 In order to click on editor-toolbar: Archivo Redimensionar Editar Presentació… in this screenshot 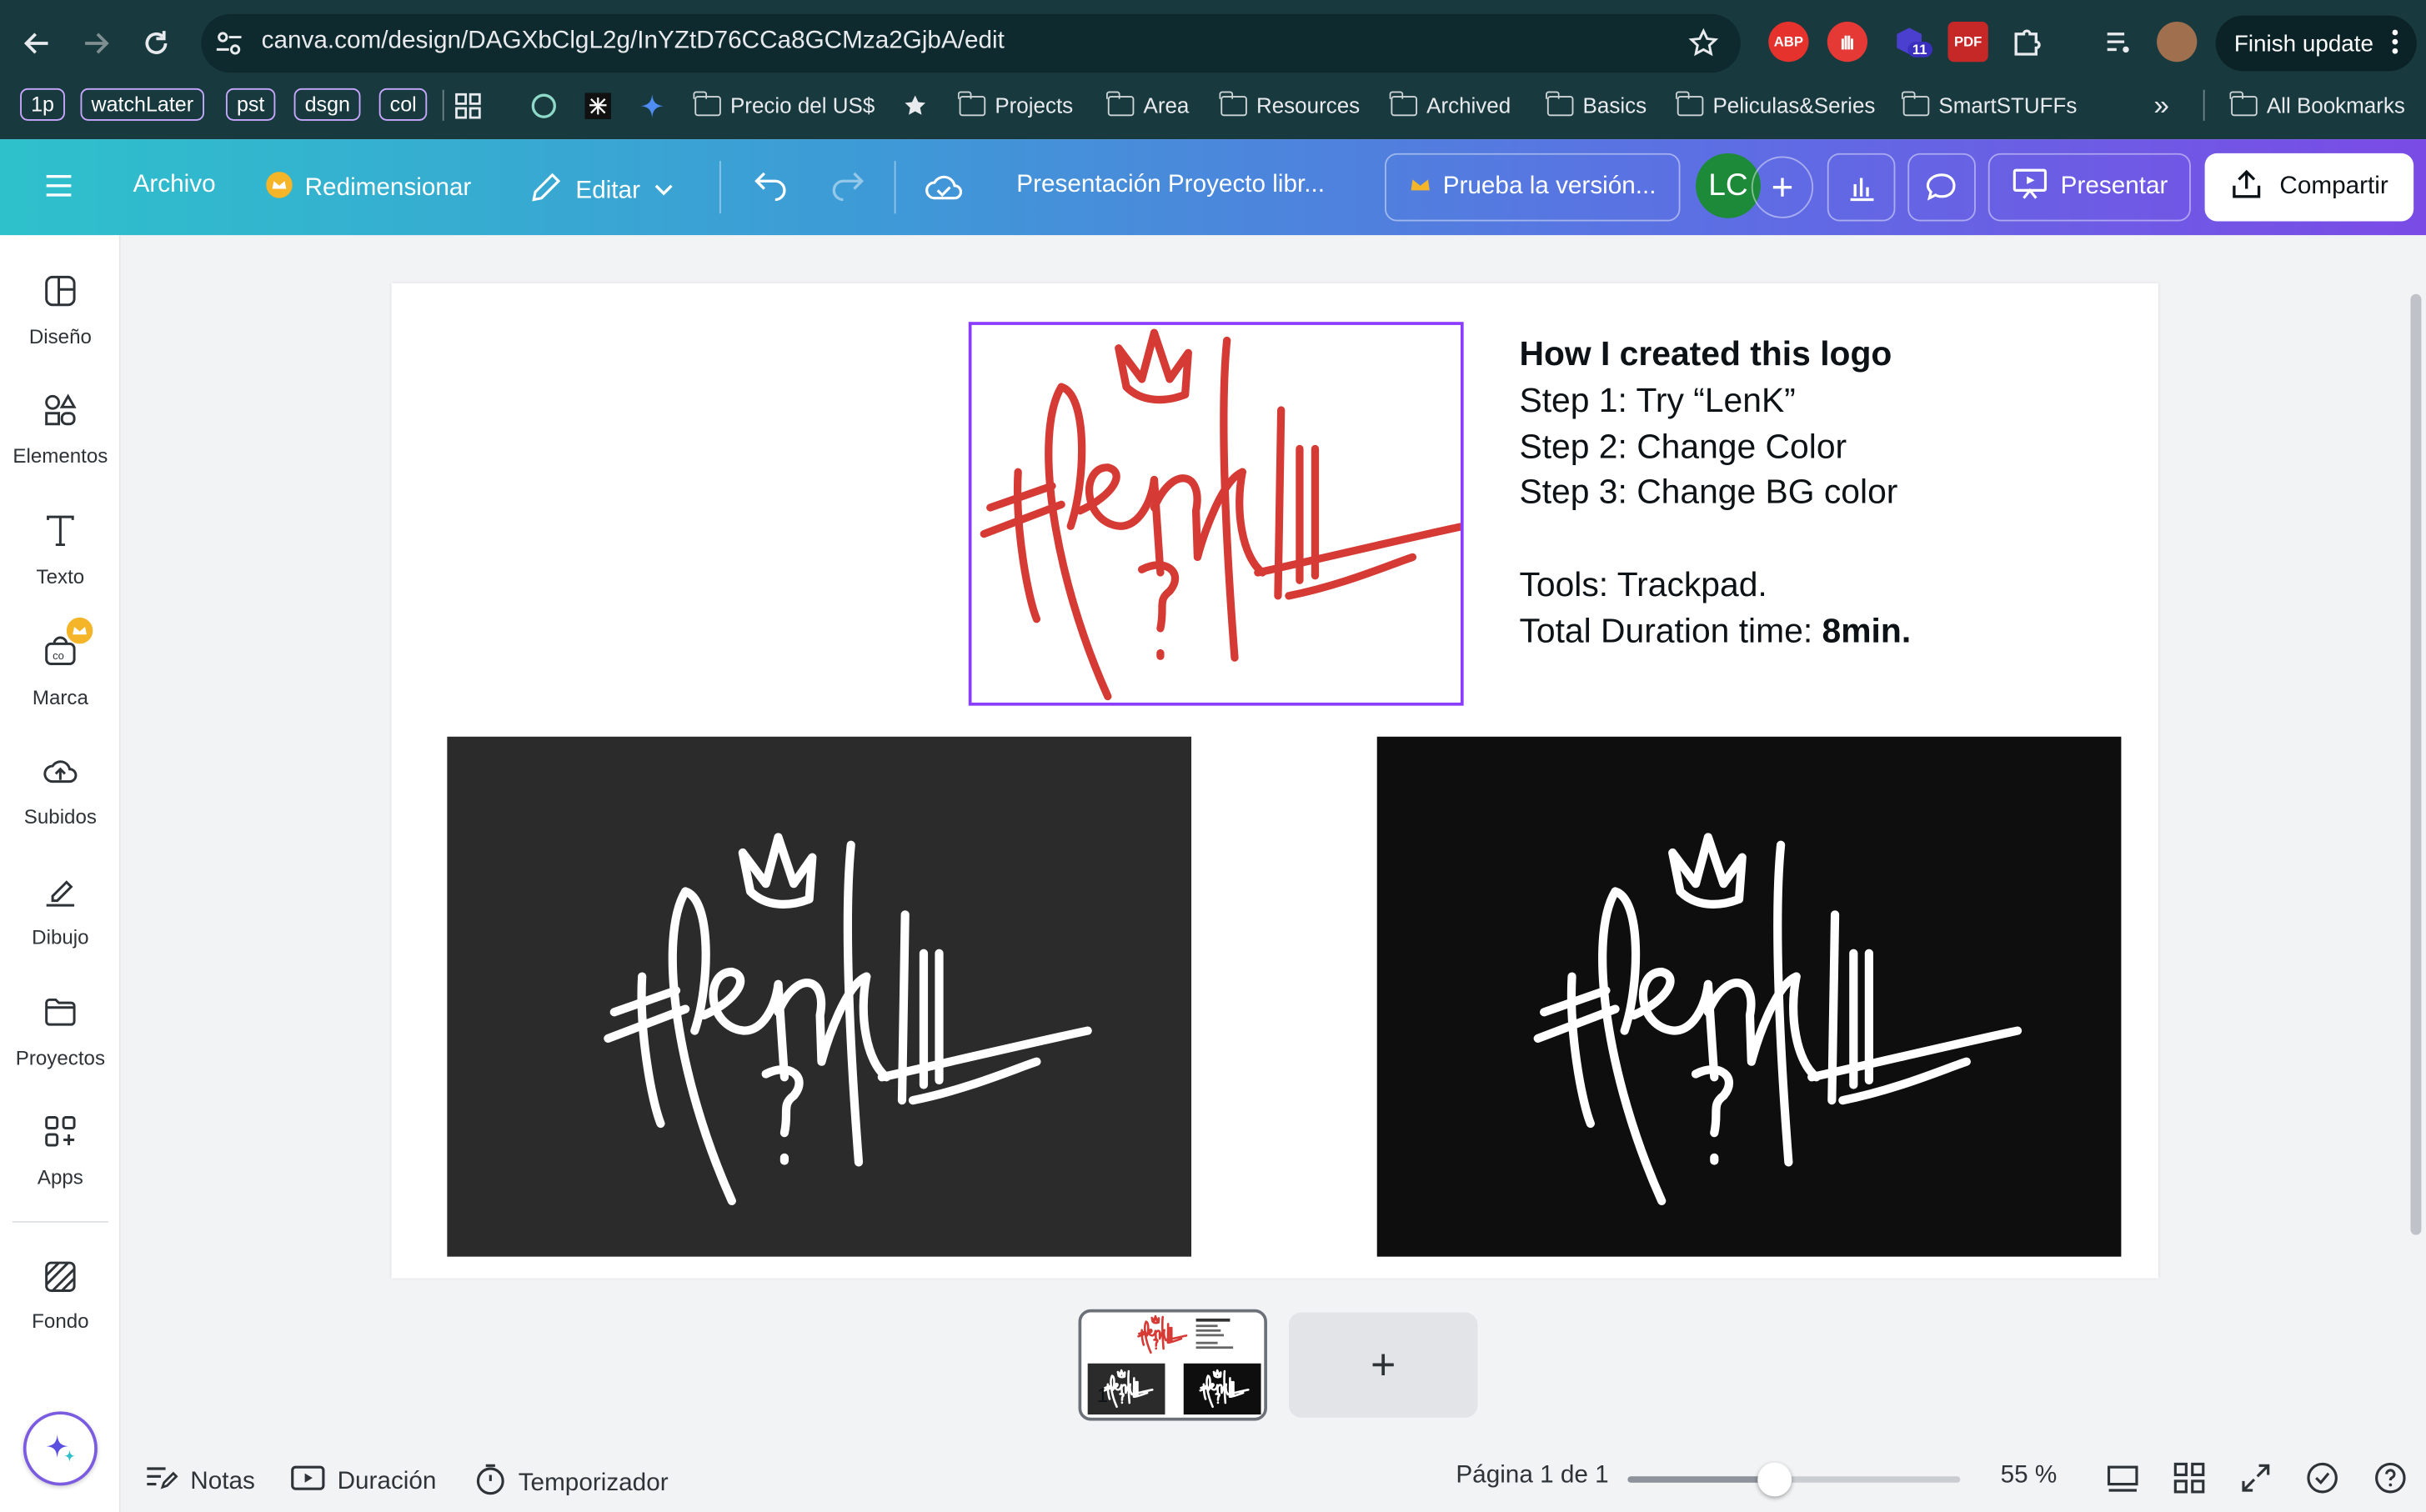, I will do `click(1213, 188)`.